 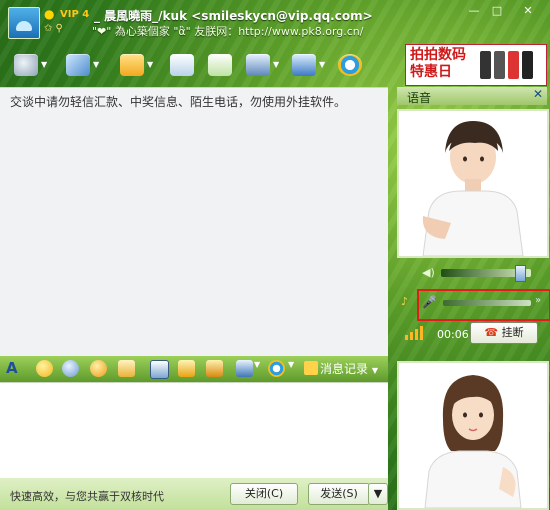 I want to click on history-label: 消息记录, so click(x=344, y=369).